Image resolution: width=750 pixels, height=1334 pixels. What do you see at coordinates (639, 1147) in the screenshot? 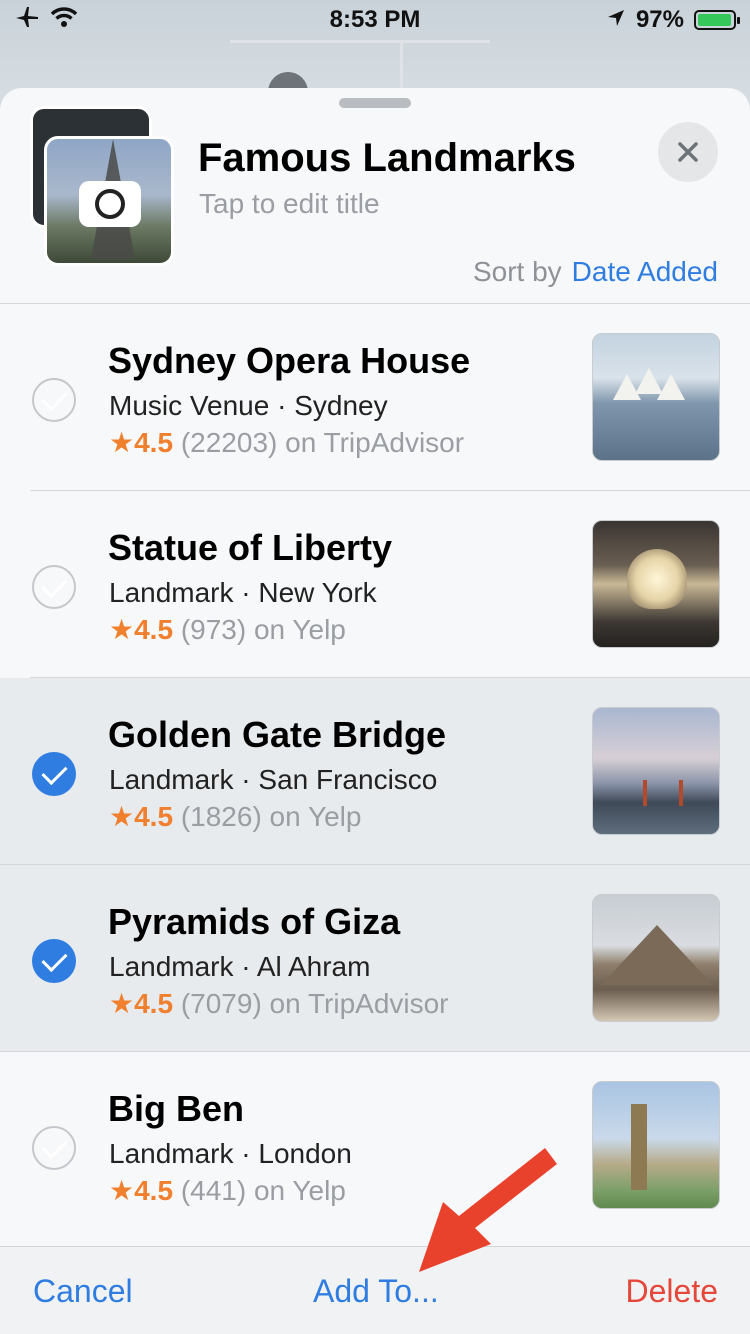
I see `clock-tower-image` at bounding box center [639, 1147].